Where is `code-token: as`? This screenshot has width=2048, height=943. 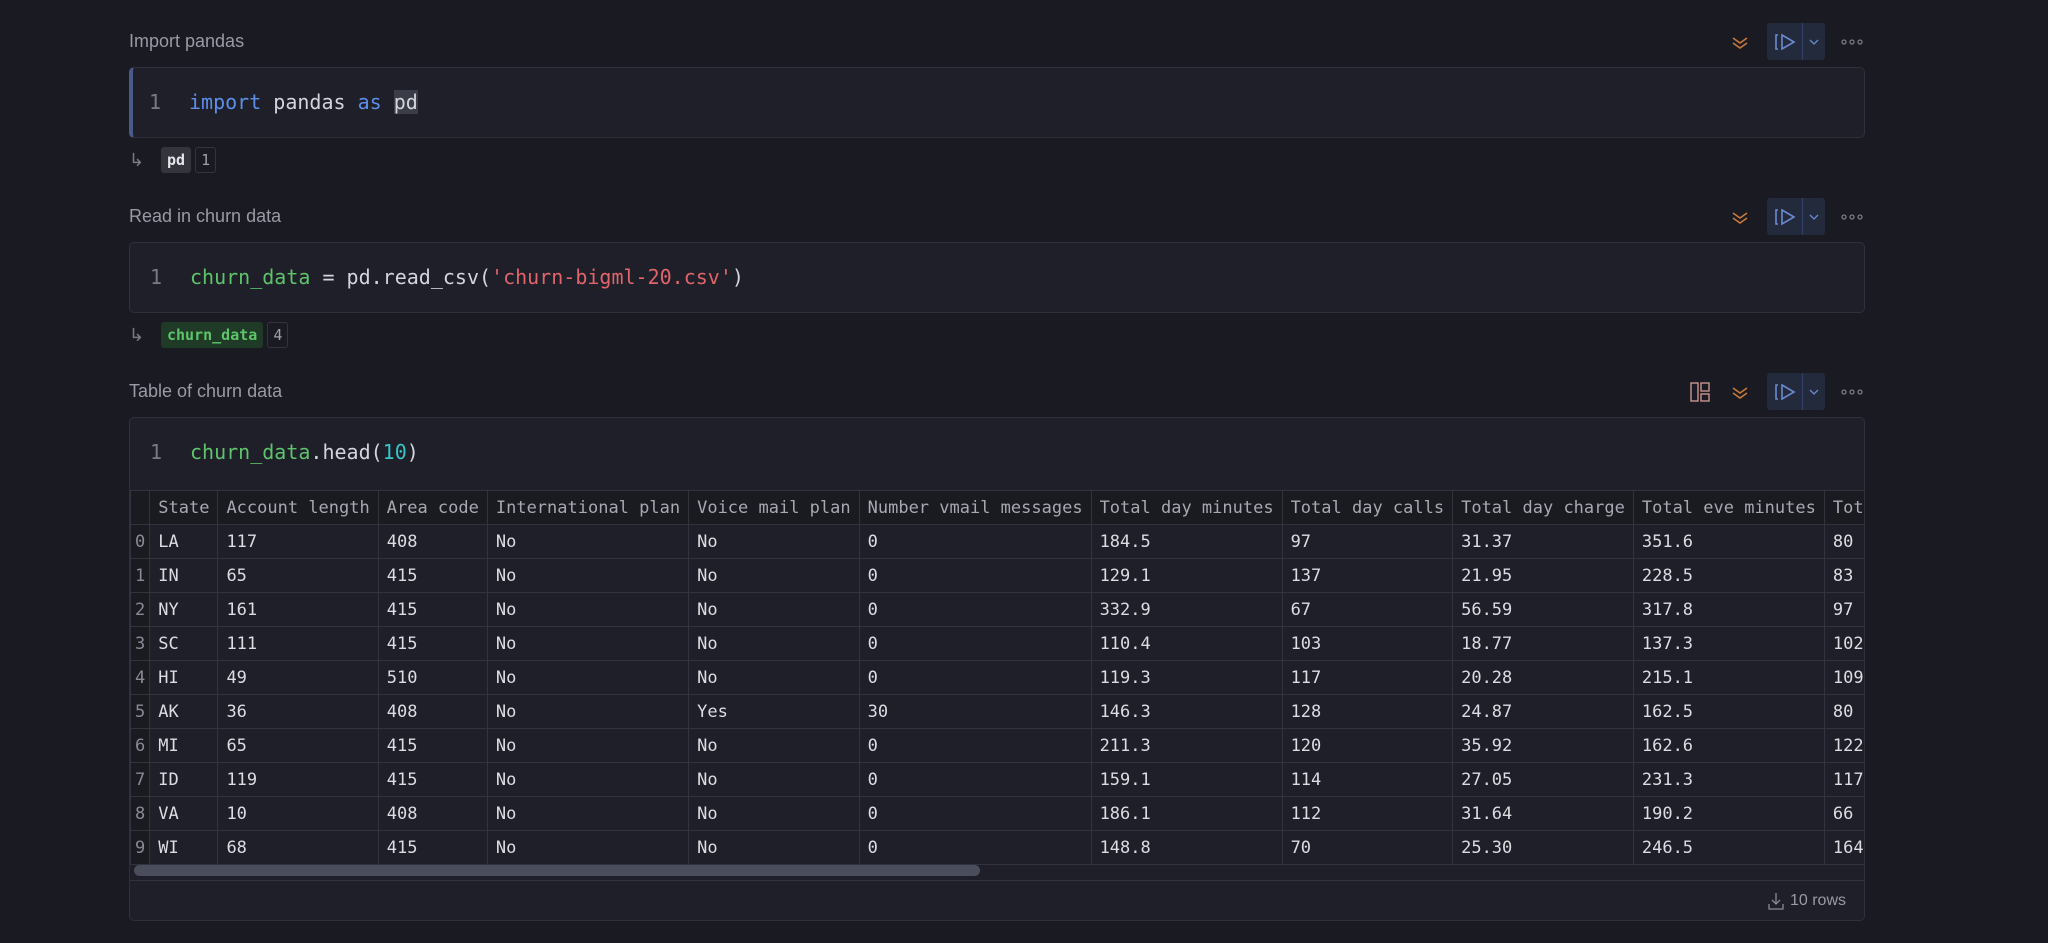 code-token: as is located at coordinates (369, 102).